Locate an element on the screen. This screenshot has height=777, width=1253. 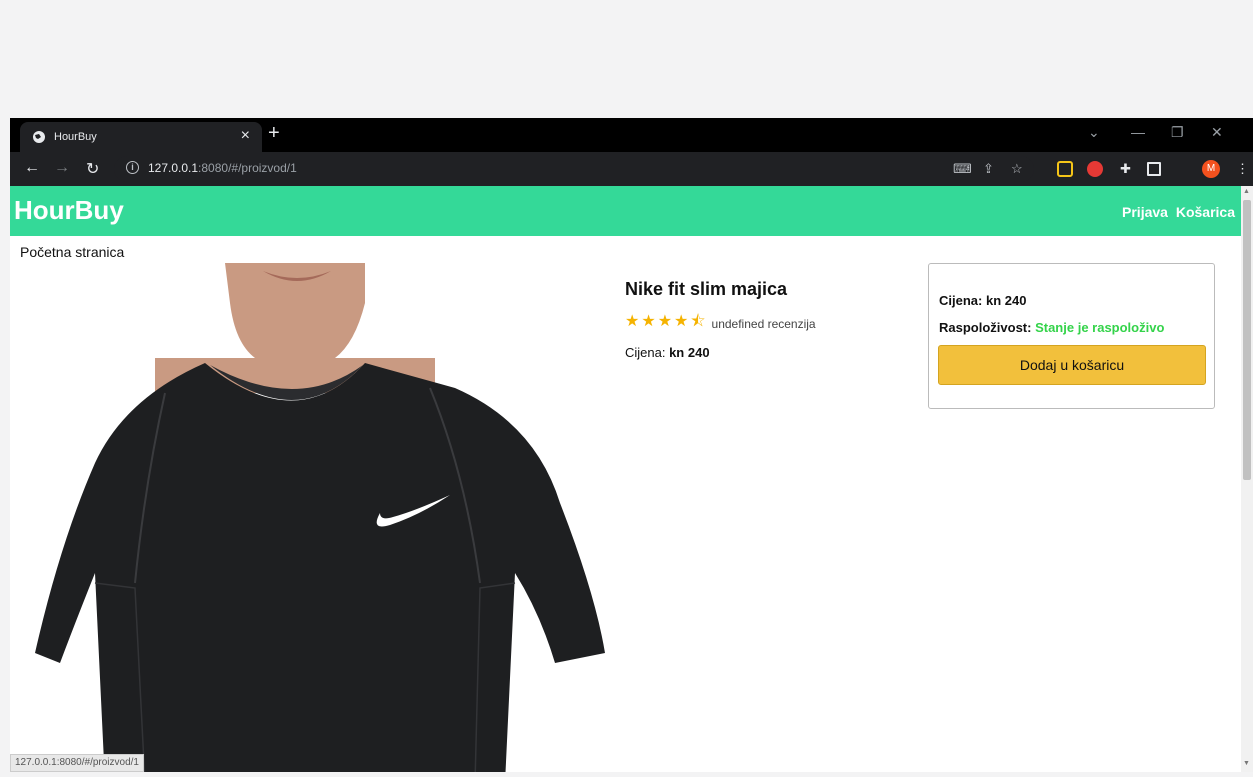
login-link: Prijava is located at coordinates (1145, 212).